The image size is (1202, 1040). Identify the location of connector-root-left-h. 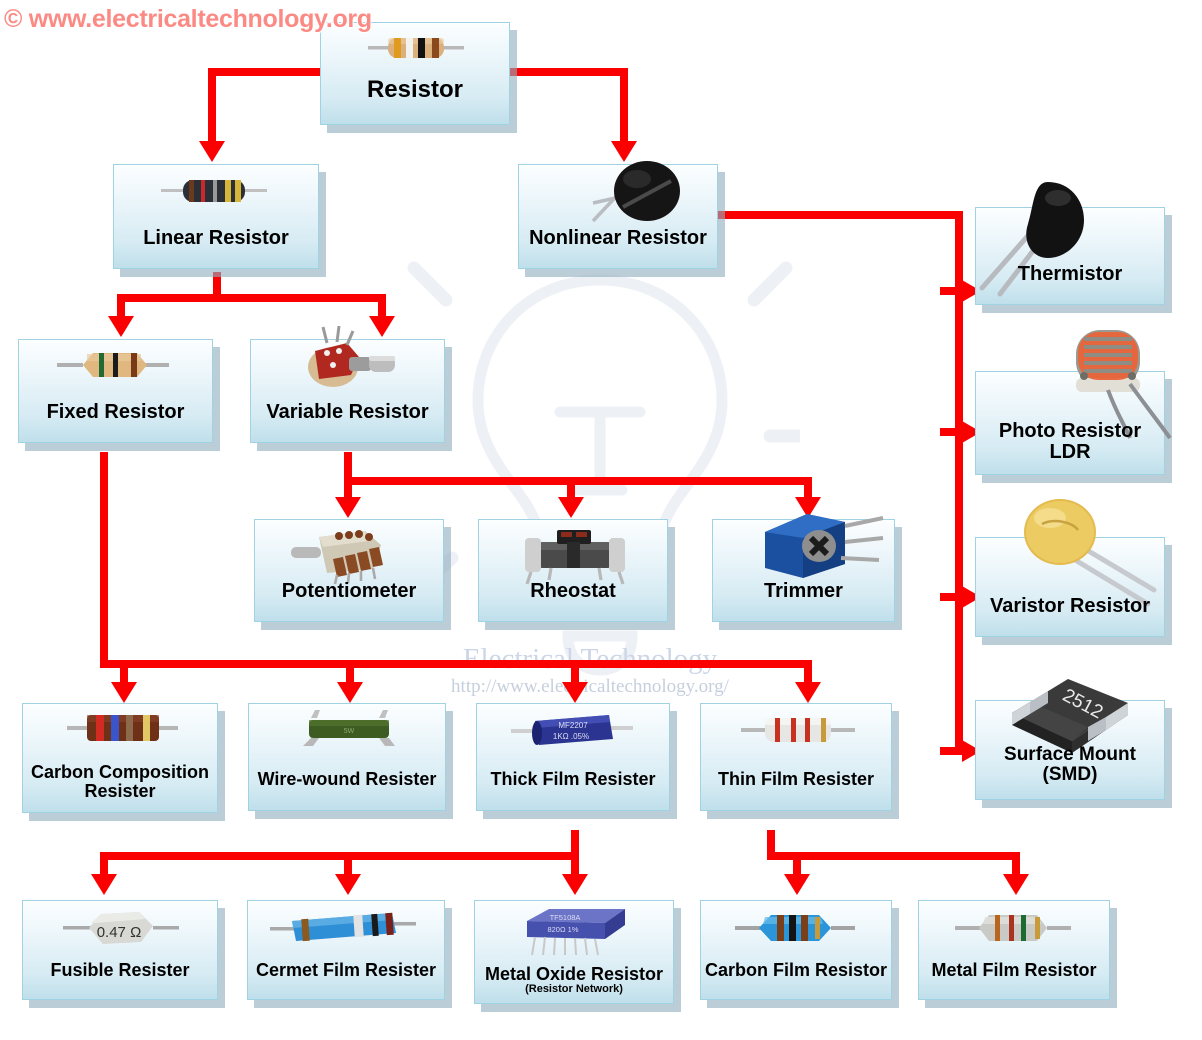
(265, 72).